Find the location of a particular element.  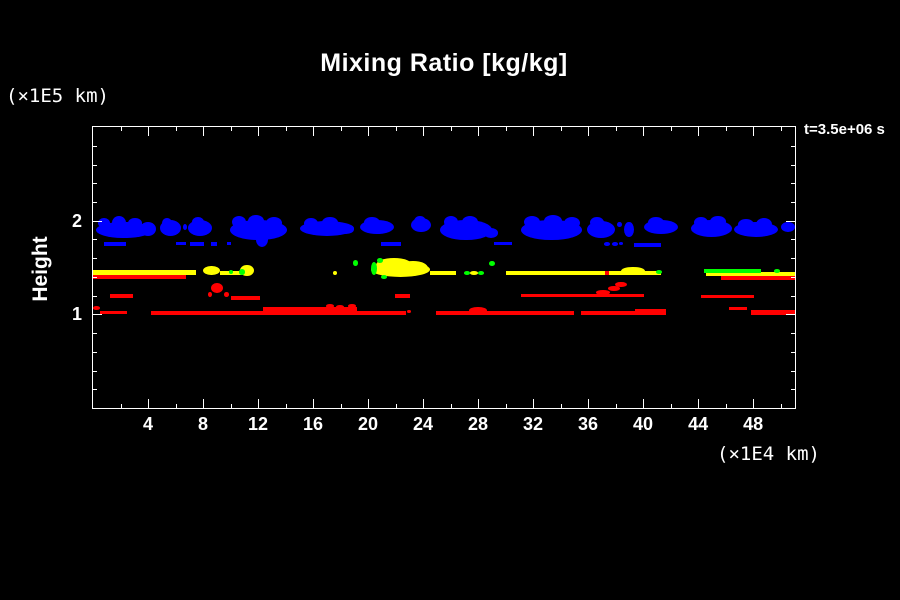

x-tick-label: 8 is located at coordinates (202, 424).